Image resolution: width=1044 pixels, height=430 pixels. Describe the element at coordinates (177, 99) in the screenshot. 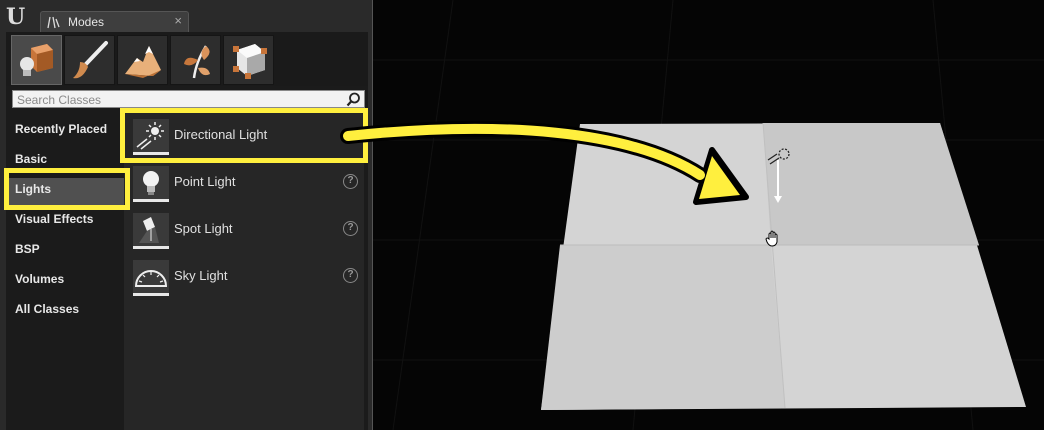

I see `search-input` at that location.